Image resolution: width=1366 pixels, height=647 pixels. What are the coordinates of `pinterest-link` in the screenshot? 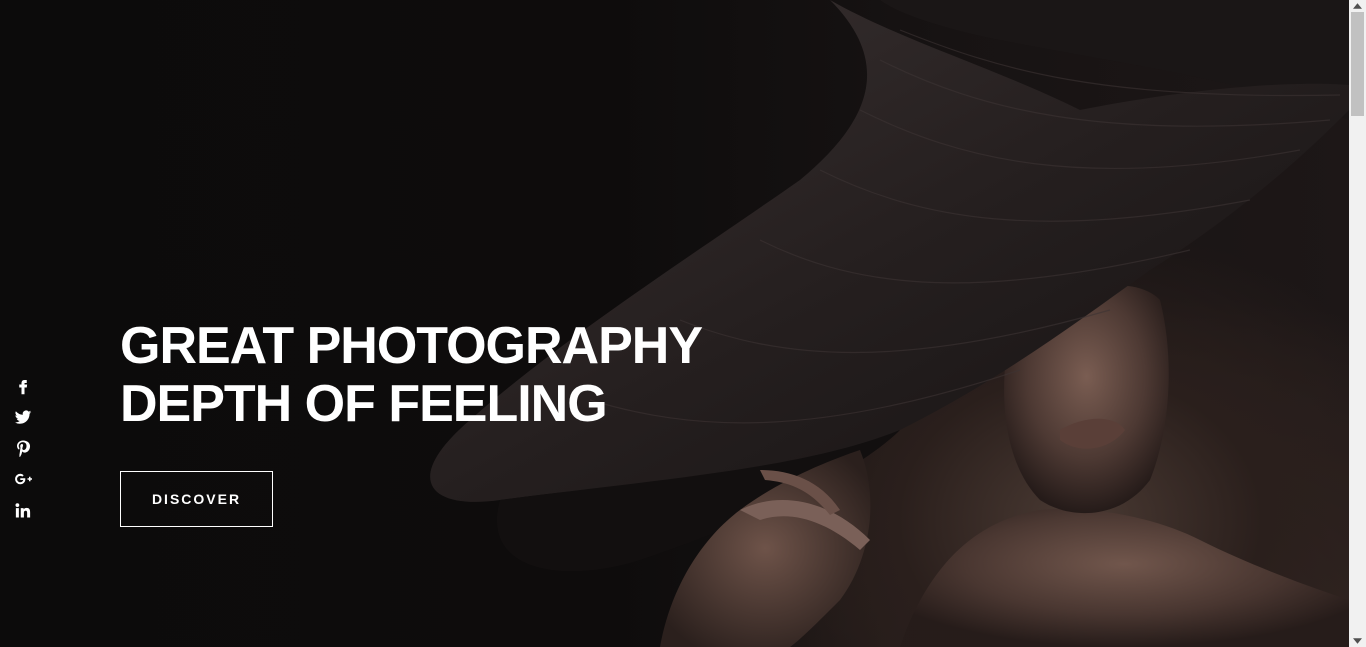 It's located at (23, 448).